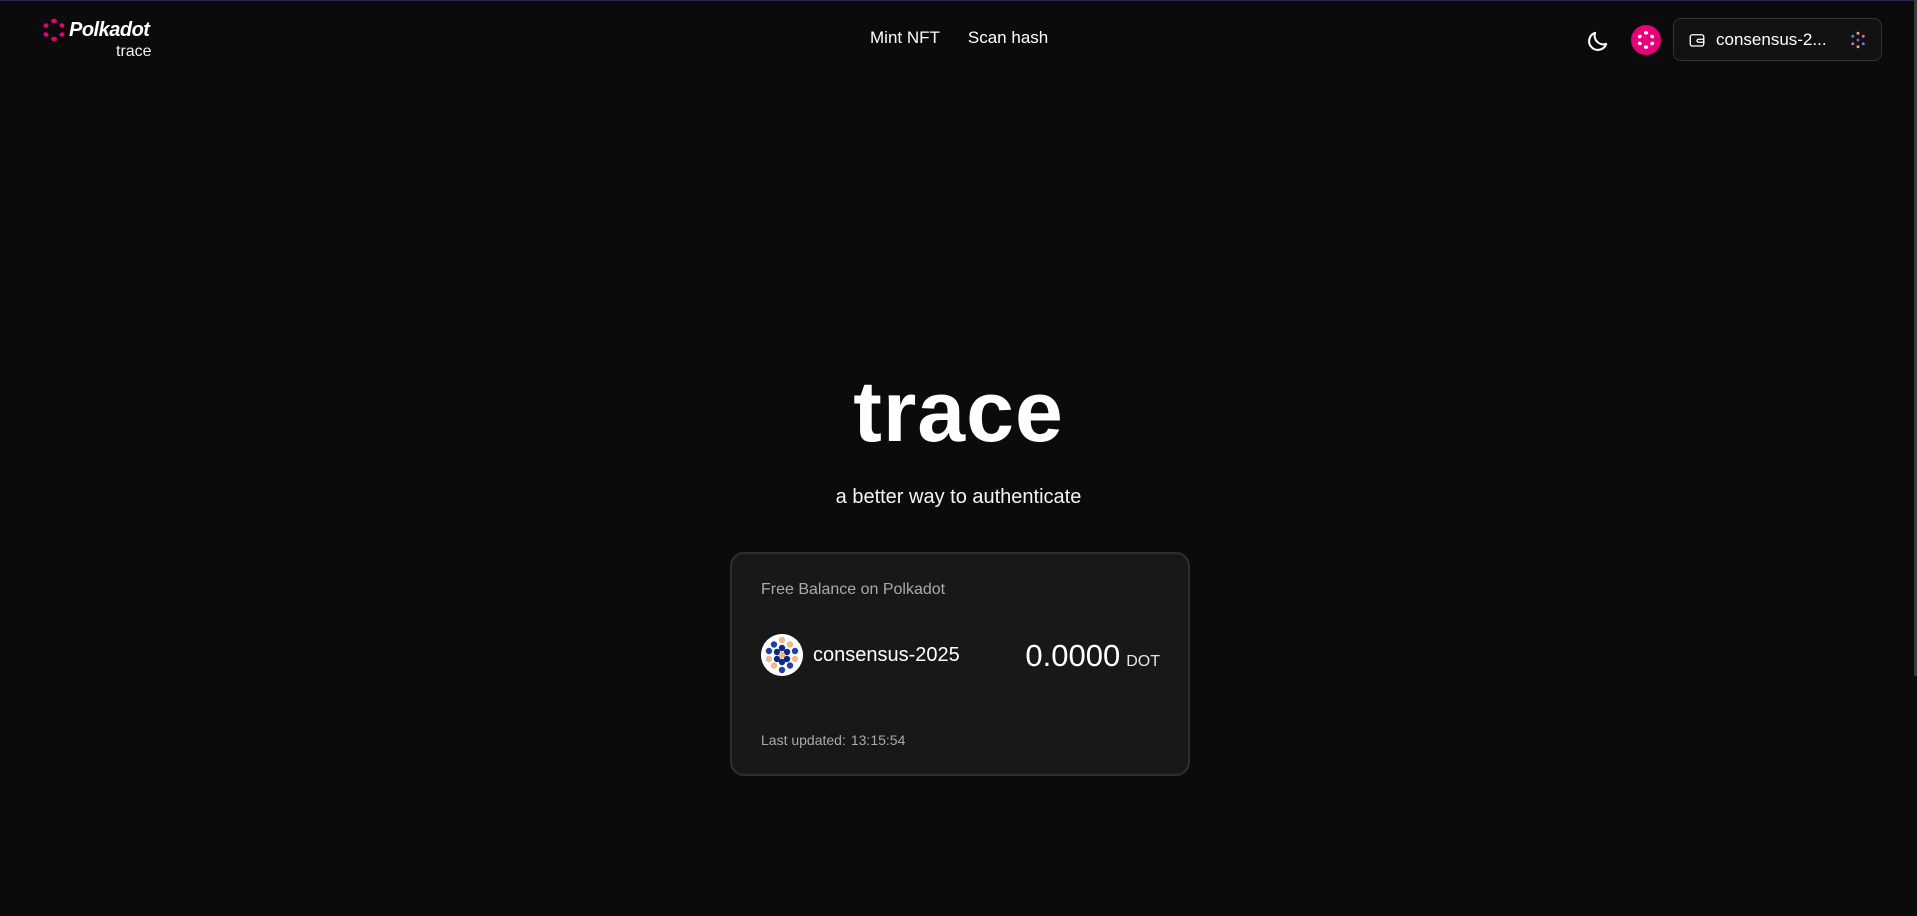 Image resolution: width=1917 pixels, height=916 pixels. I want to click on account-info: consensus-2025, so click(860, 655).